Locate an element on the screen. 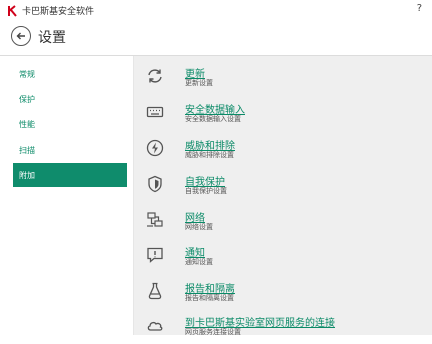  setting-network: 网络 网络设置 is located at coordinates (284, 224).